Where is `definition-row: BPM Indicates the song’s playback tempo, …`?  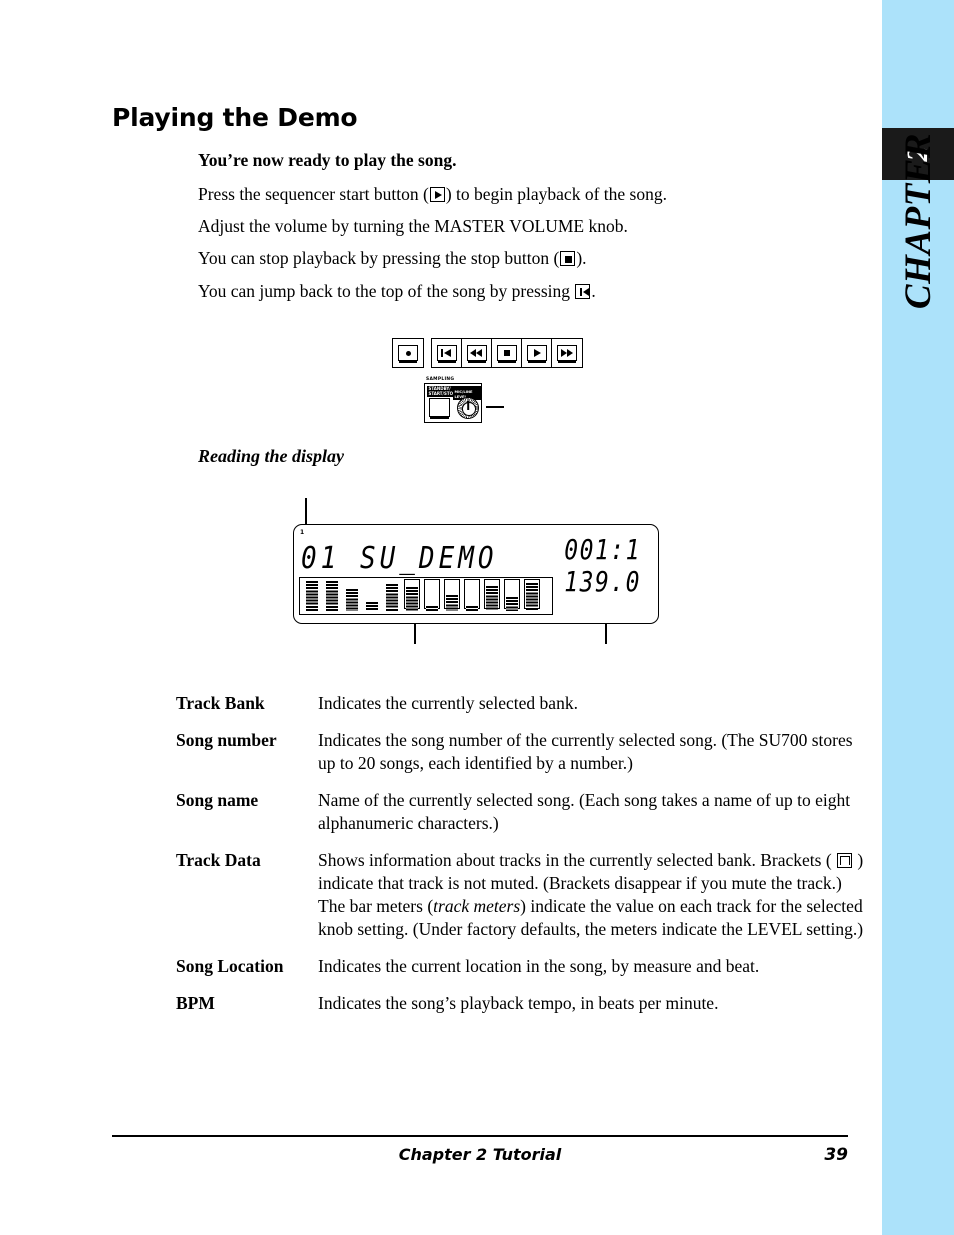
definition-row: BPM Indicates the song’s playback tempo, … is located at coordinates (521, 1003).